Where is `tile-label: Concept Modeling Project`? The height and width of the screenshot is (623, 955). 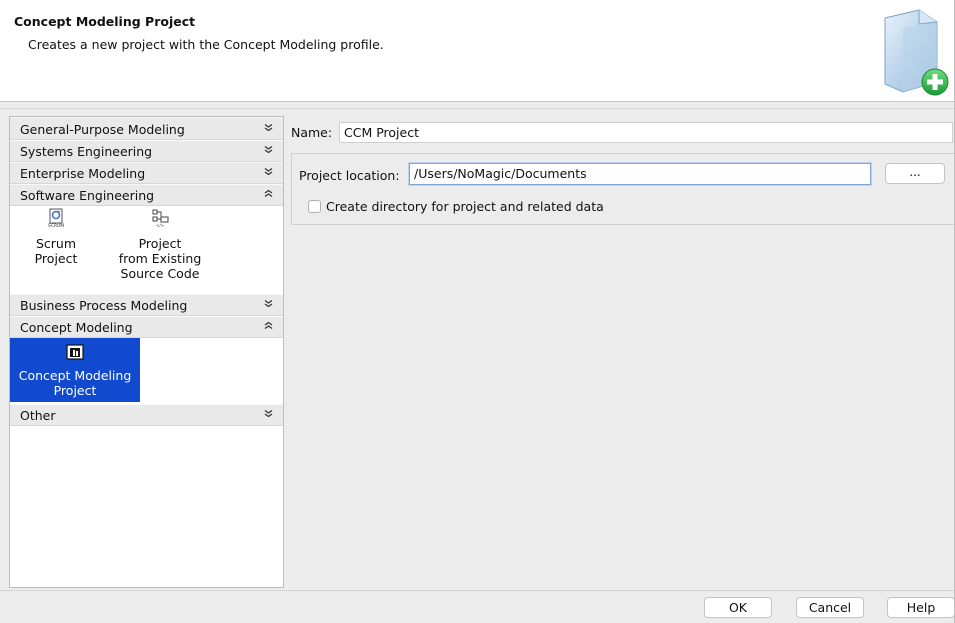 tile-label: Concept Modeling Project is located at coordinates (75, 383).